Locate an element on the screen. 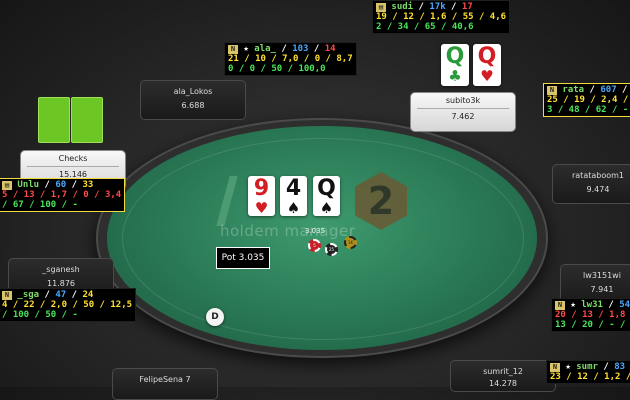  hud-sumr: N ★ sumr / 83 23 / 12 / 1,2 / 10 is located at coordinates (588, 372).